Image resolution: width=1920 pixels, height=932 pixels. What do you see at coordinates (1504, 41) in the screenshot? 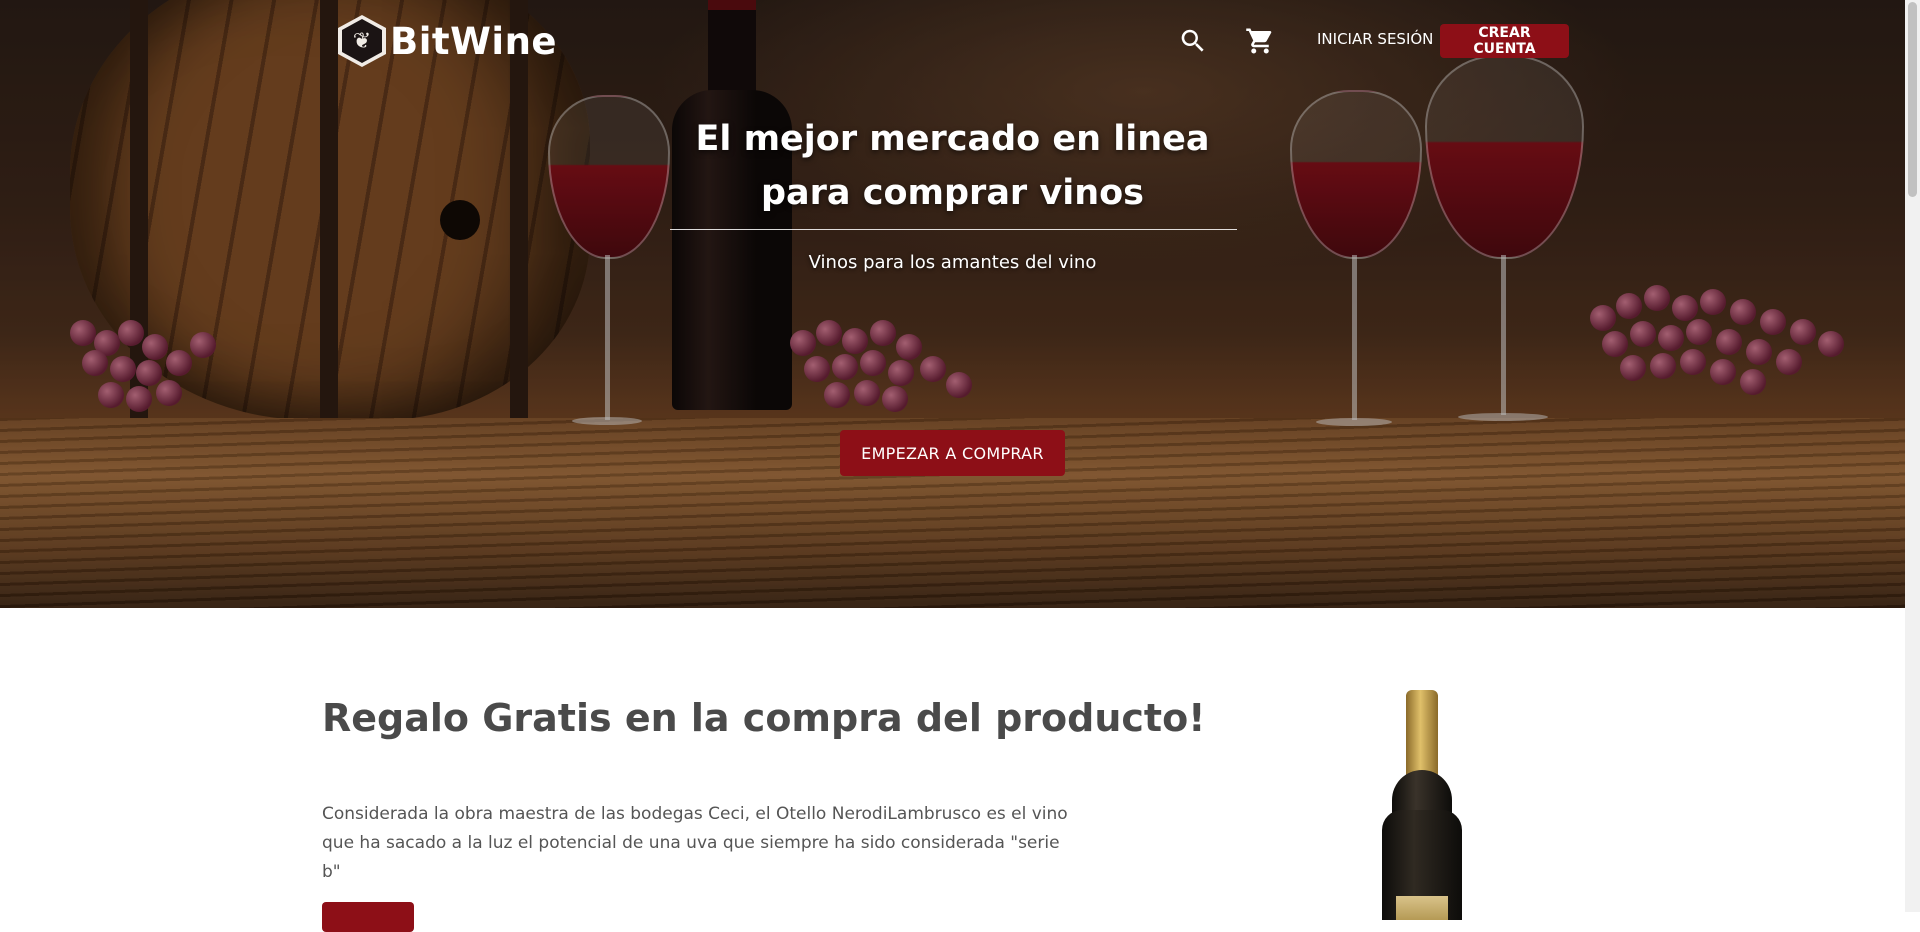
I see `signup-button: CREAR CUENTA` at bounding box center [1504, 41].